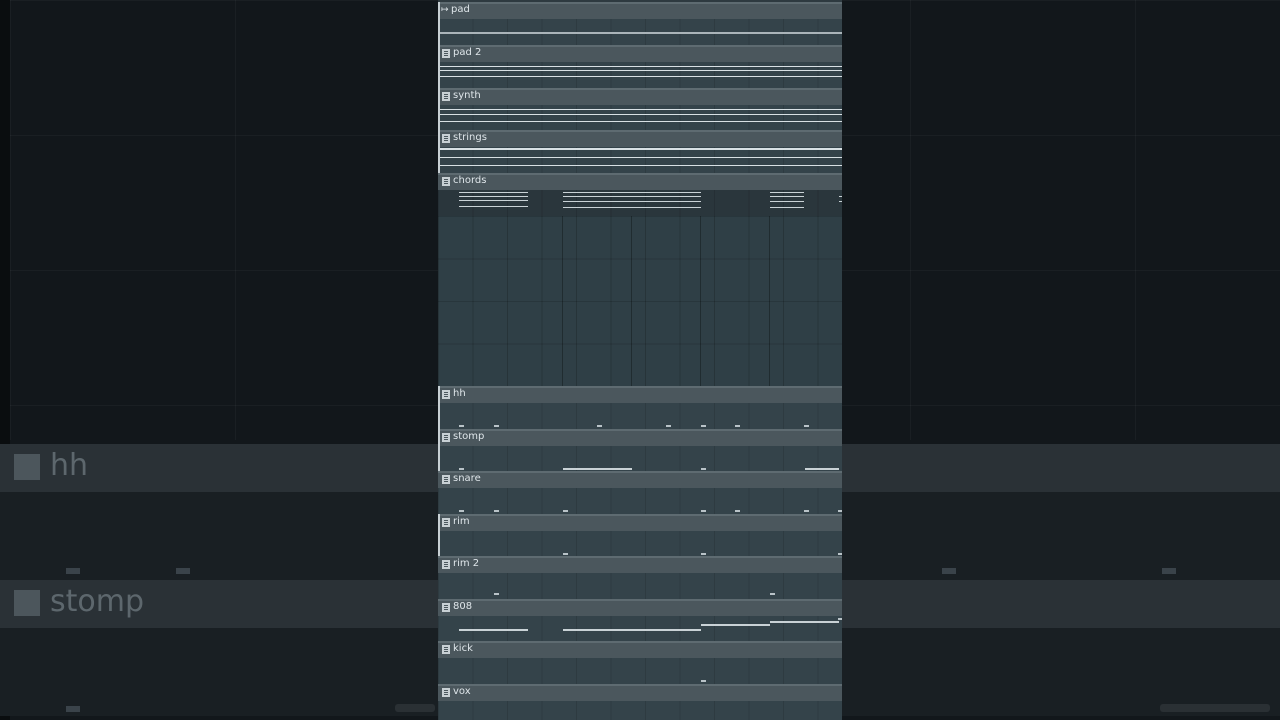 The height and width of the screenshot is (720, 1280). I want to click on track-808: 808, so click(640, 620).